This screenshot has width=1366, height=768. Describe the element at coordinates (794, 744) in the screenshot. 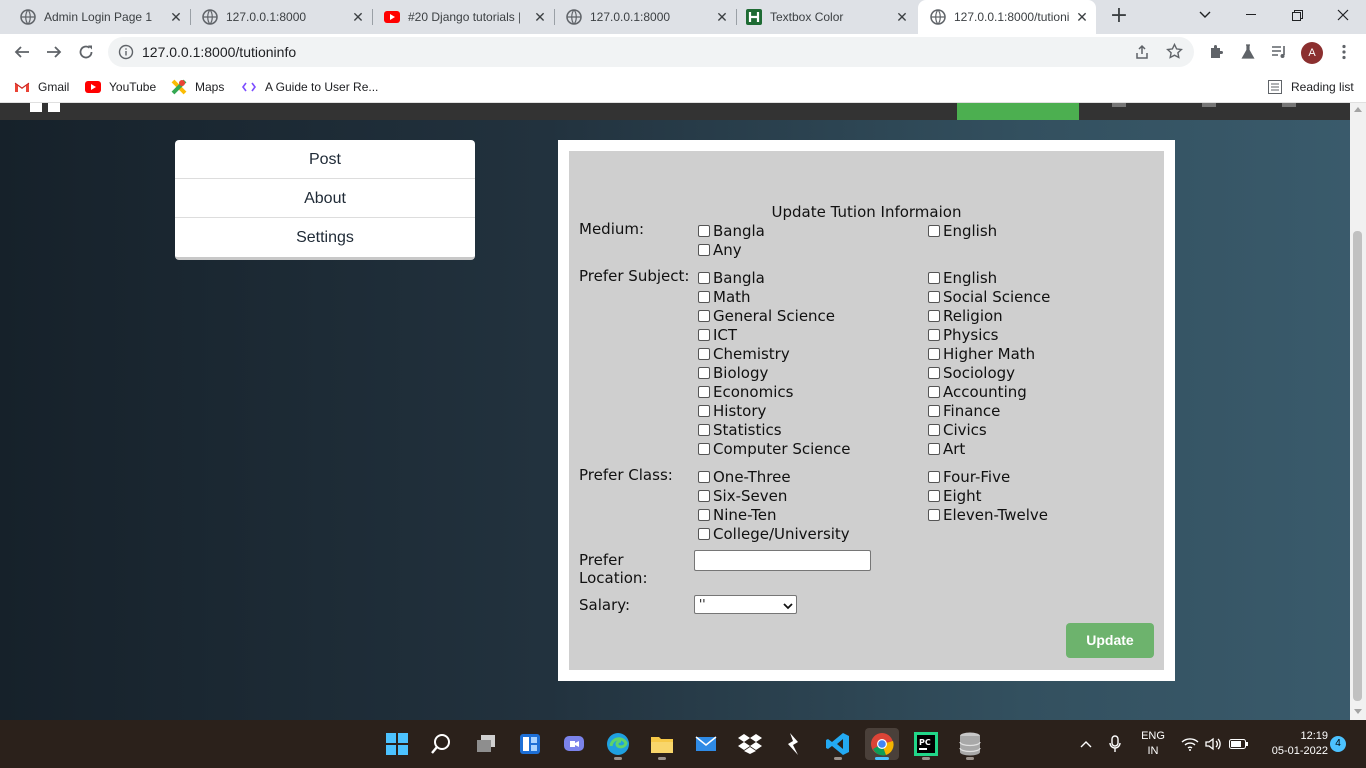

I see `bolt-app-icon` at that location.